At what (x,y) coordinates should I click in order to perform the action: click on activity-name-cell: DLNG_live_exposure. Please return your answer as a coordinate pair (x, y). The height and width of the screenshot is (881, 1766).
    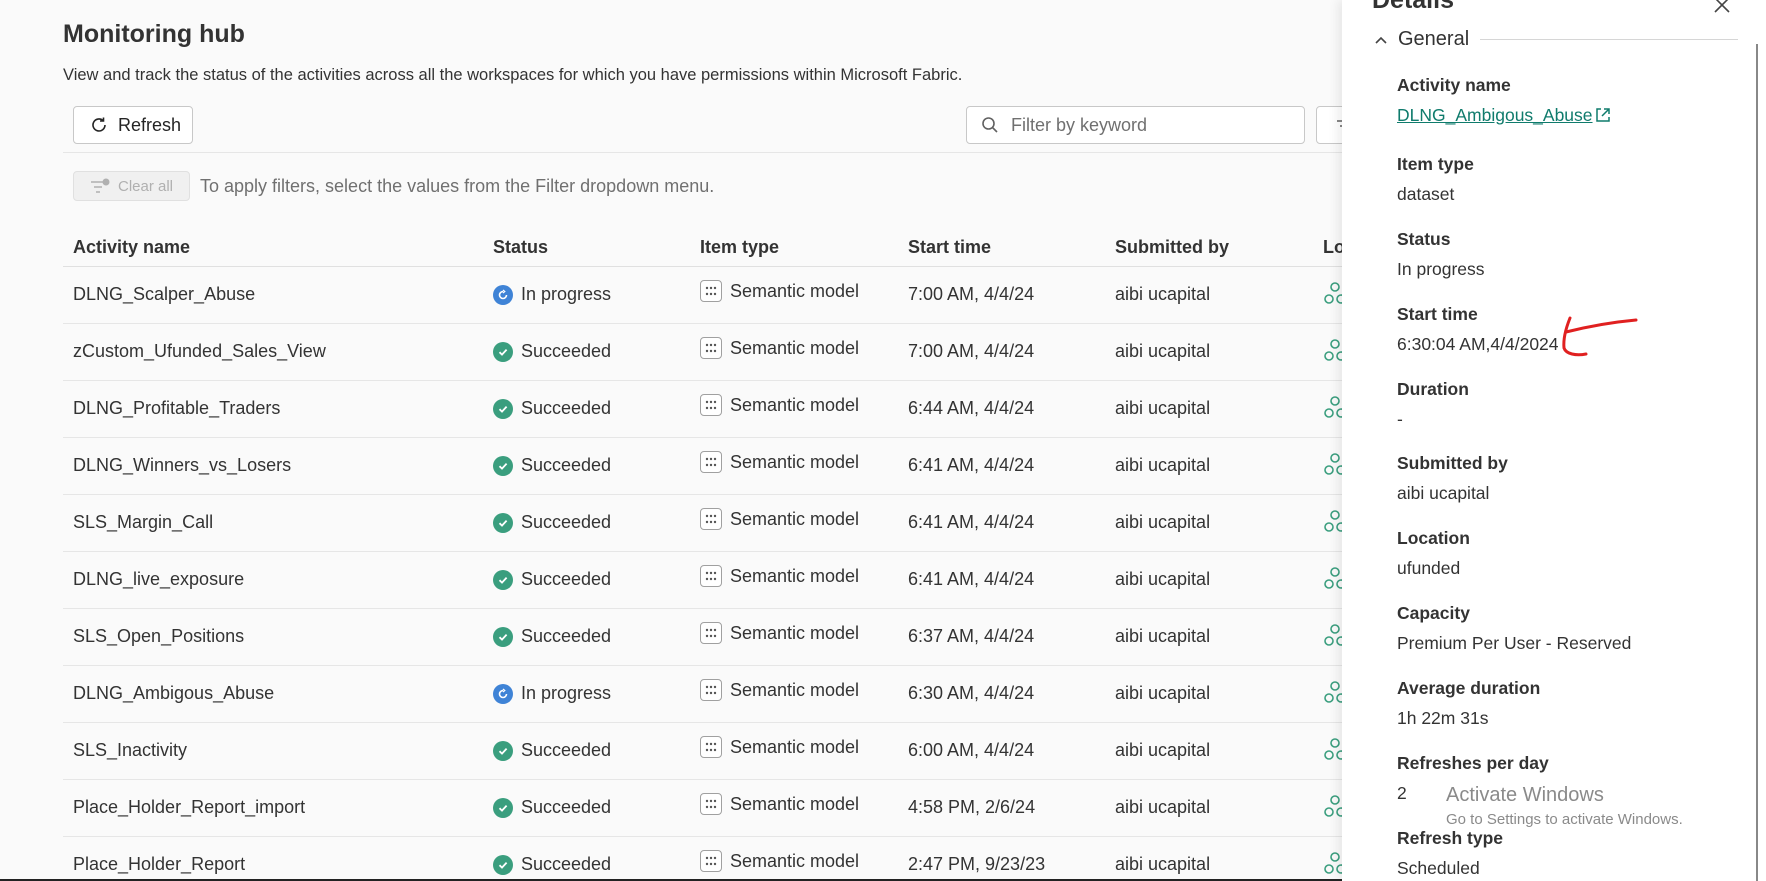
    Looking at the image, I should click on (158, 579).